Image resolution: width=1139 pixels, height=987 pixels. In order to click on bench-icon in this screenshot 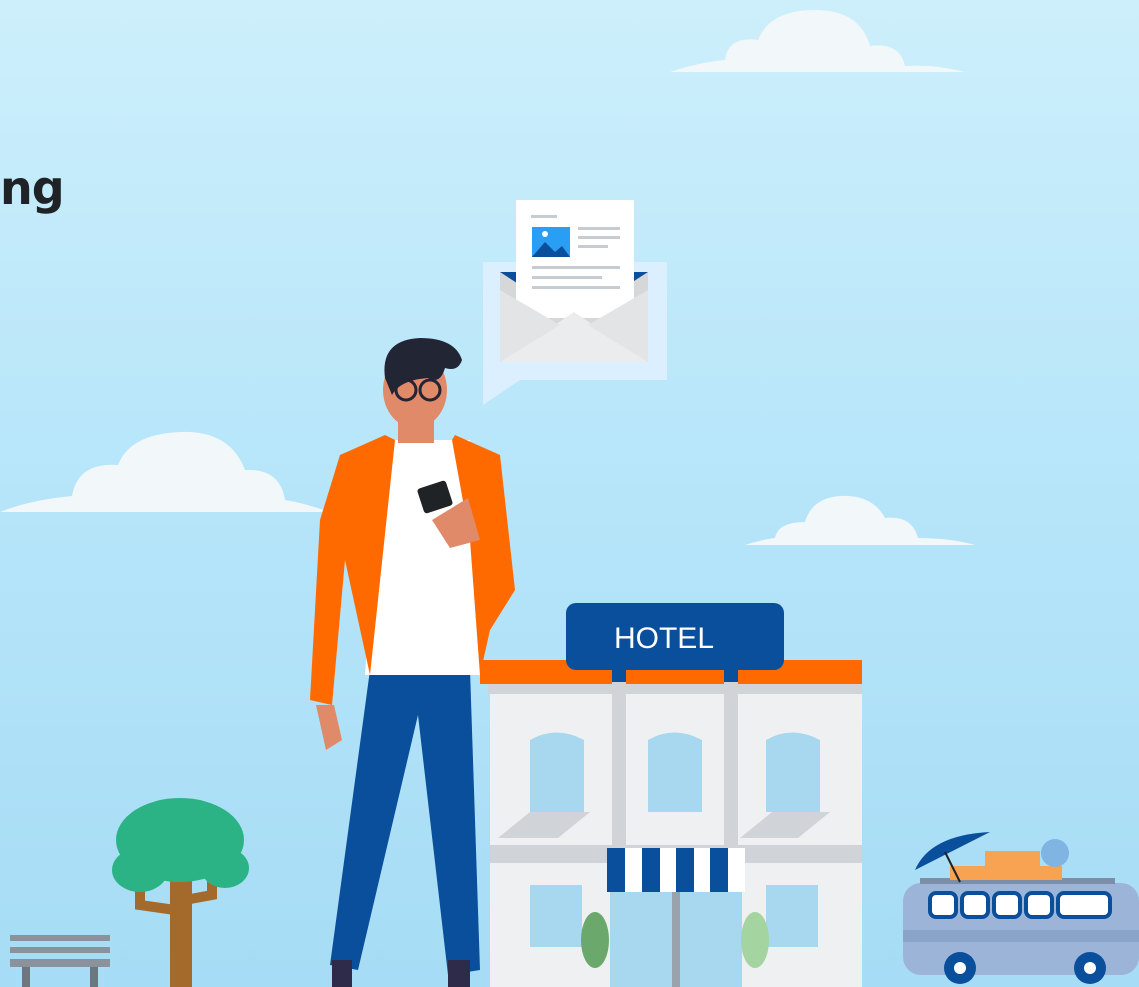, I will do `click(60, 961)`.